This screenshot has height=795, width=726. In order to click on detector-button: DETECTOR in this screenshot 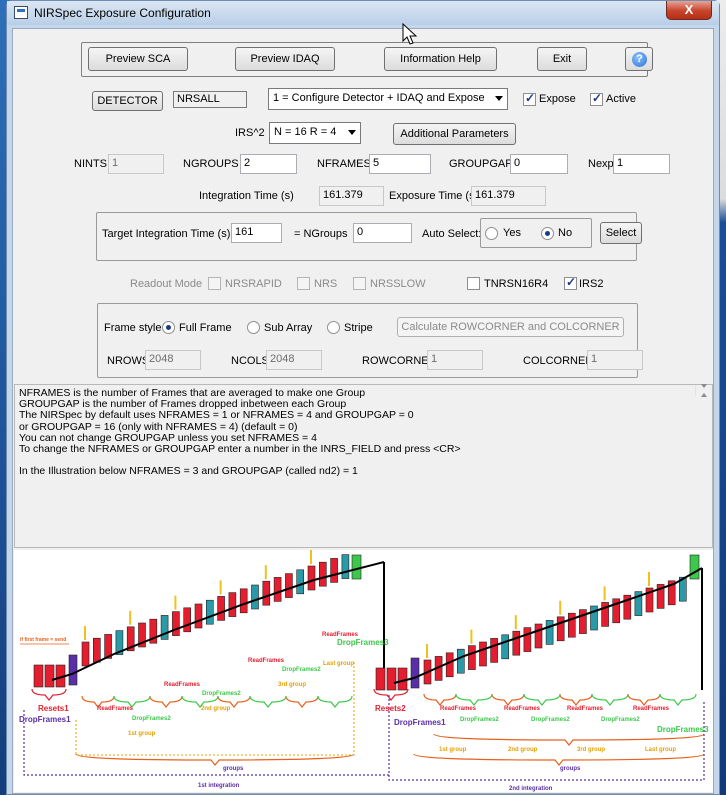, I will do `click(127, 101)`.